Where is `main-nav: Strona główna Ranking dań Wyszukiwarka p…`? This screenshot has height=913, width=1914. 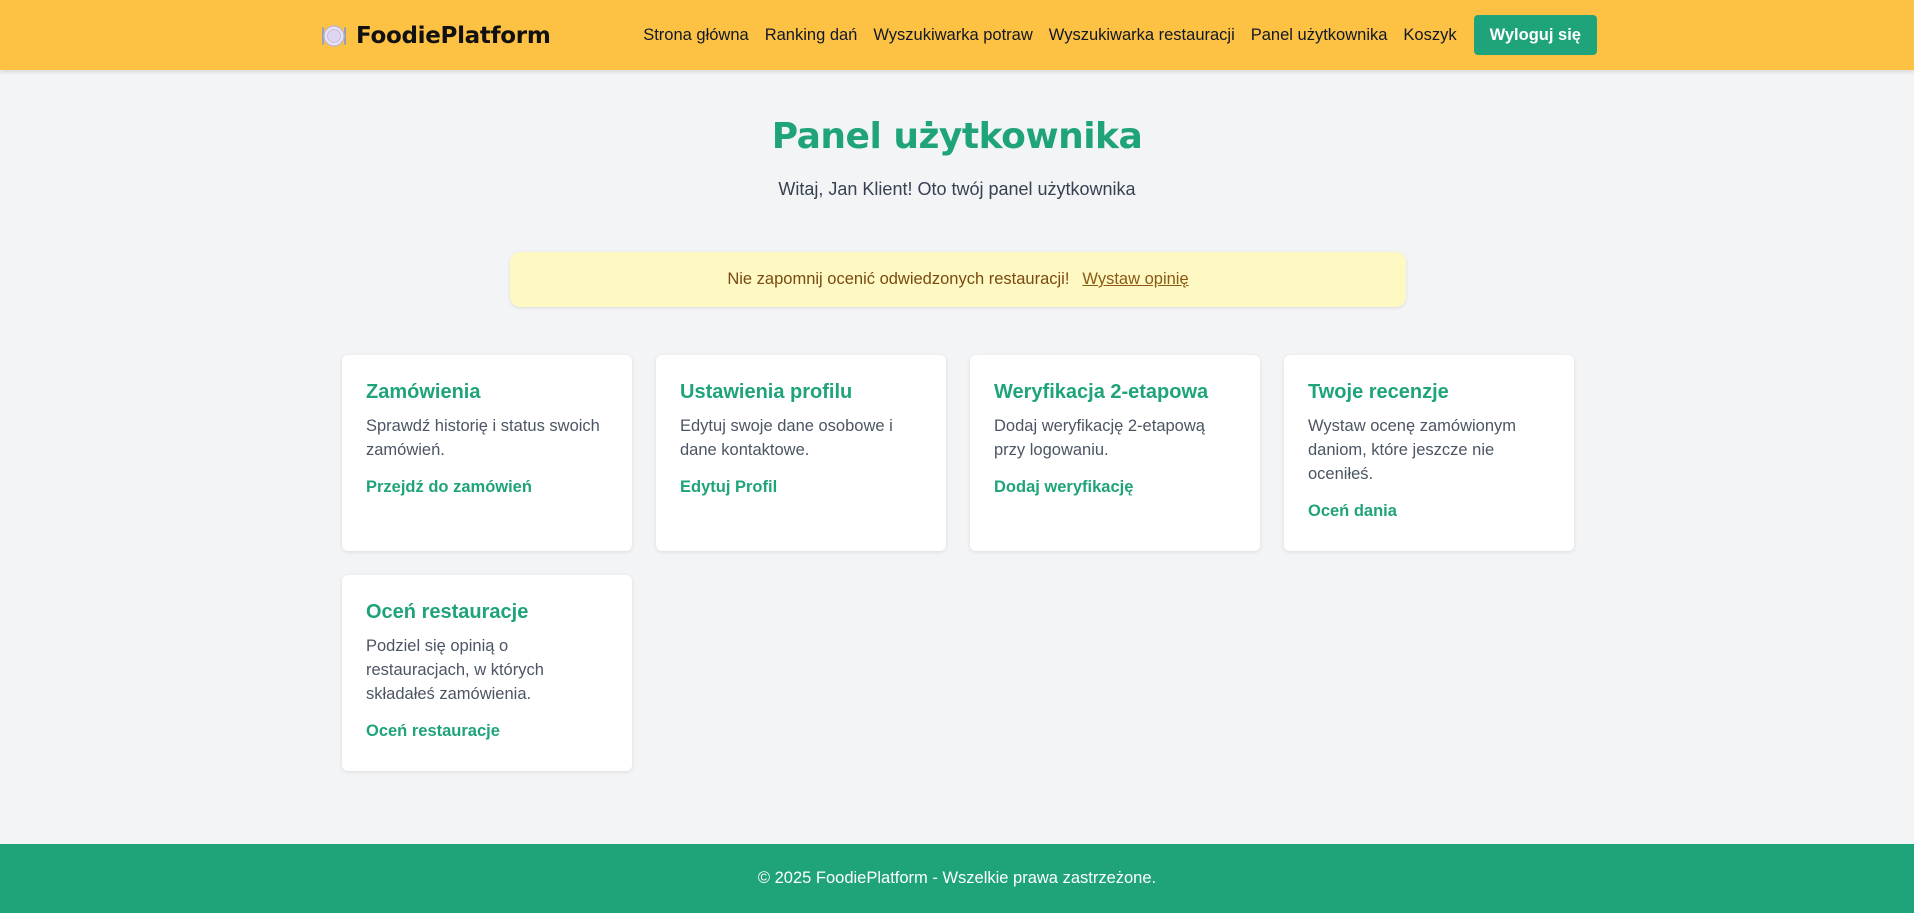 main-nav: Strona główna Ranking dań Wyszukiwarka p… is located at coordinates (1120, 35).